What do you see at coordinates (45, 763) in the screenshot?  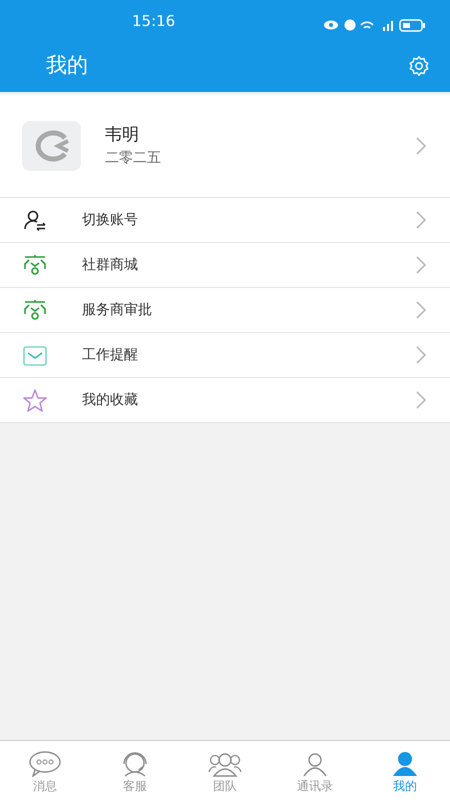 I see `chat-bubble-icon` at bounding box center [45, 763].